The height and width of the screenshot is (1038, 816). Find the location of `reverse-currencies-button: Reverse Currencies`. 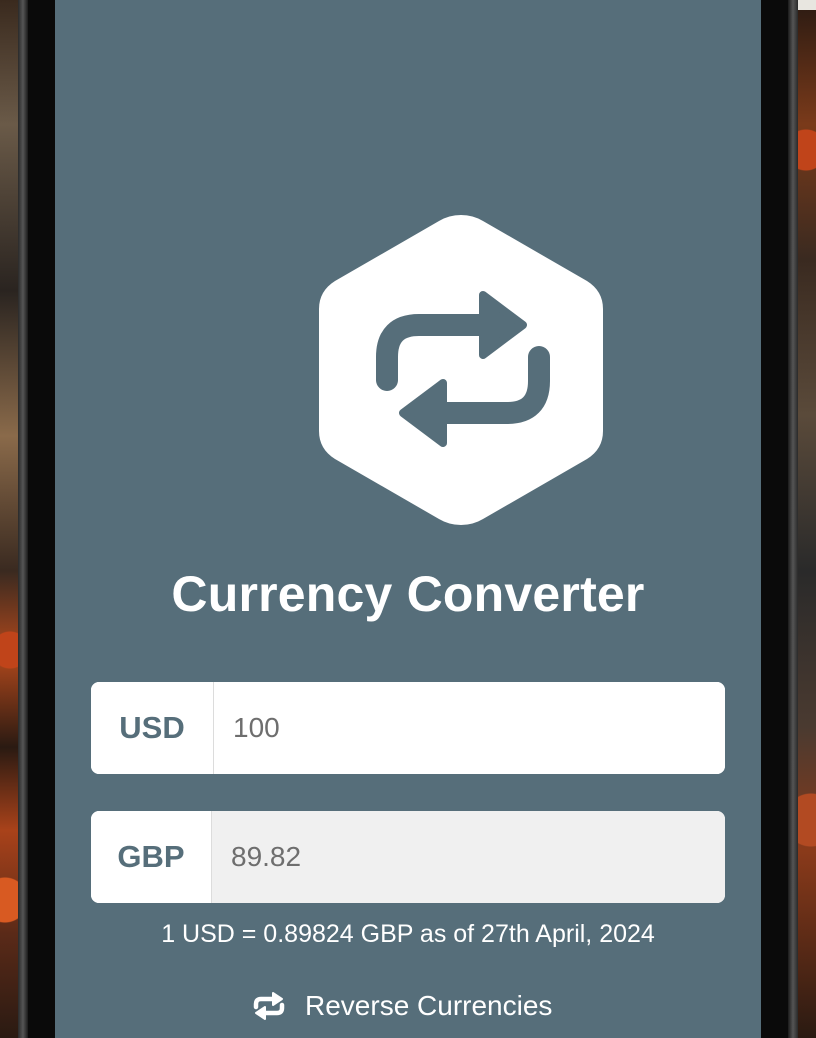

reverse-currencies-button: Reverse Currencies is located at coordinates (401, 1006).